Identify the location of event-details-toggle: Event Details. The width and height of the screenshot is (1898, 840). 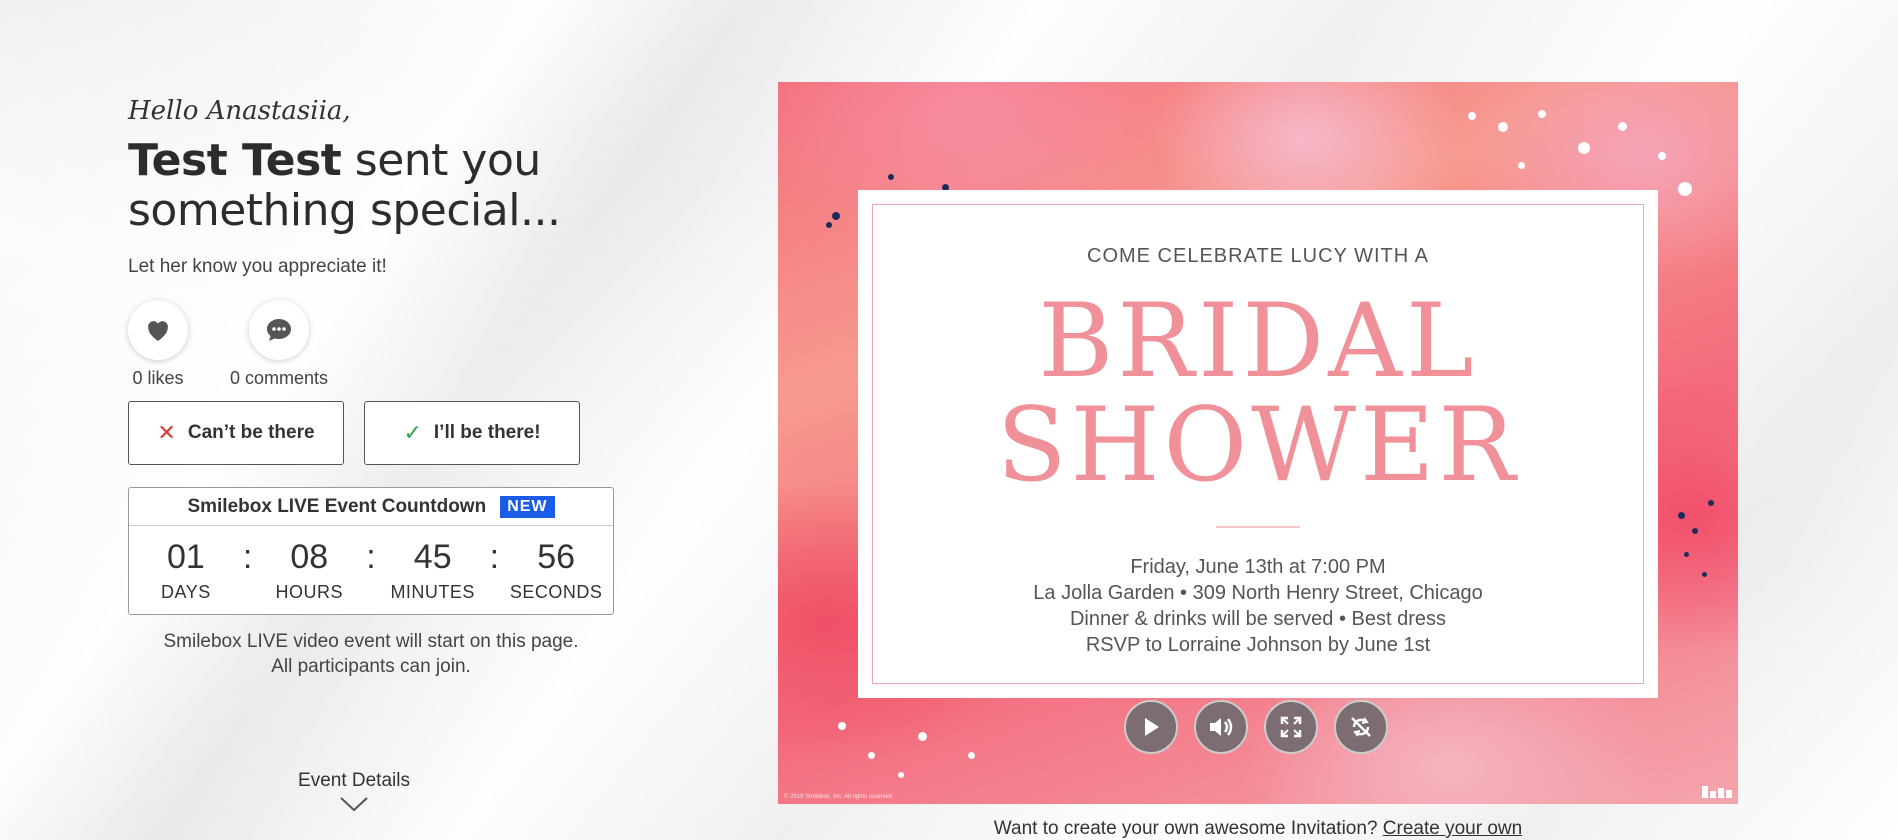
(354, 791).